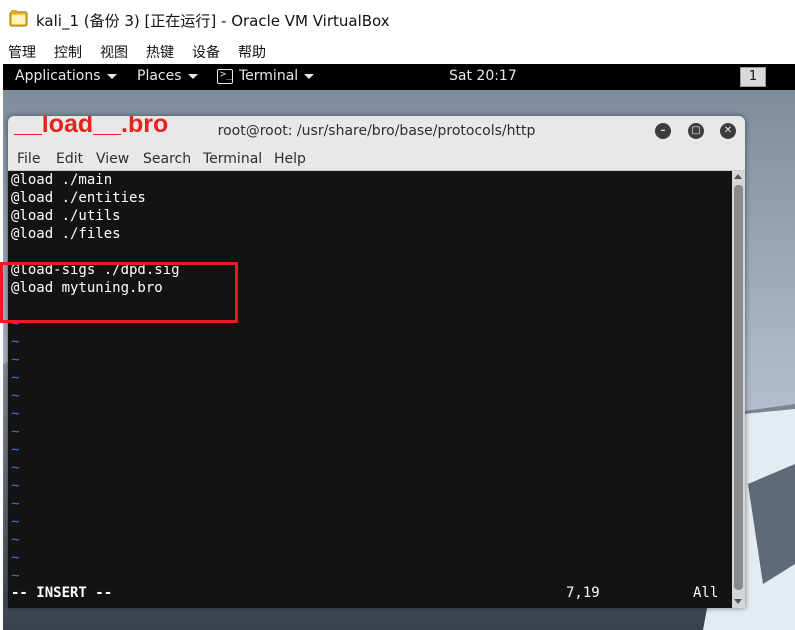 Image resolution: width=795 pixels, height=630 pixels. What do you see at coordinates (28, 159) in the screenshot?
I see `menu-file: File` at bounding box center [28, 159].